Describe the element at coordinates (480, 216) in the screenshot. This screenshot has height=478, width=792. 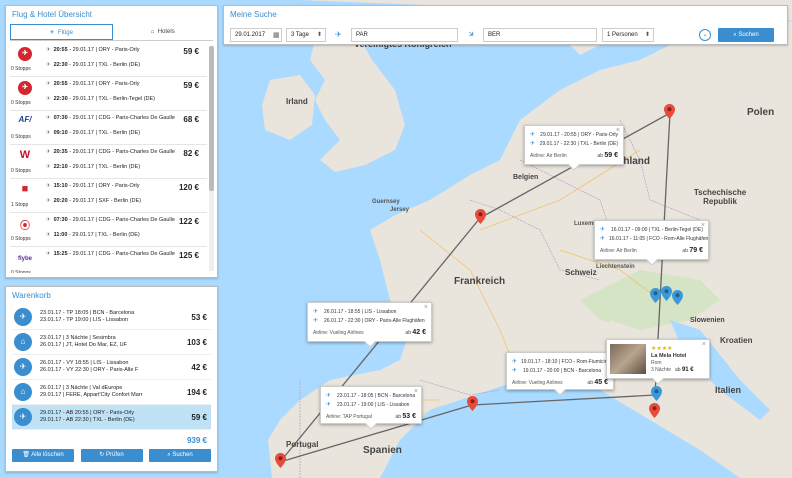
I see `pin-paris` at that location.